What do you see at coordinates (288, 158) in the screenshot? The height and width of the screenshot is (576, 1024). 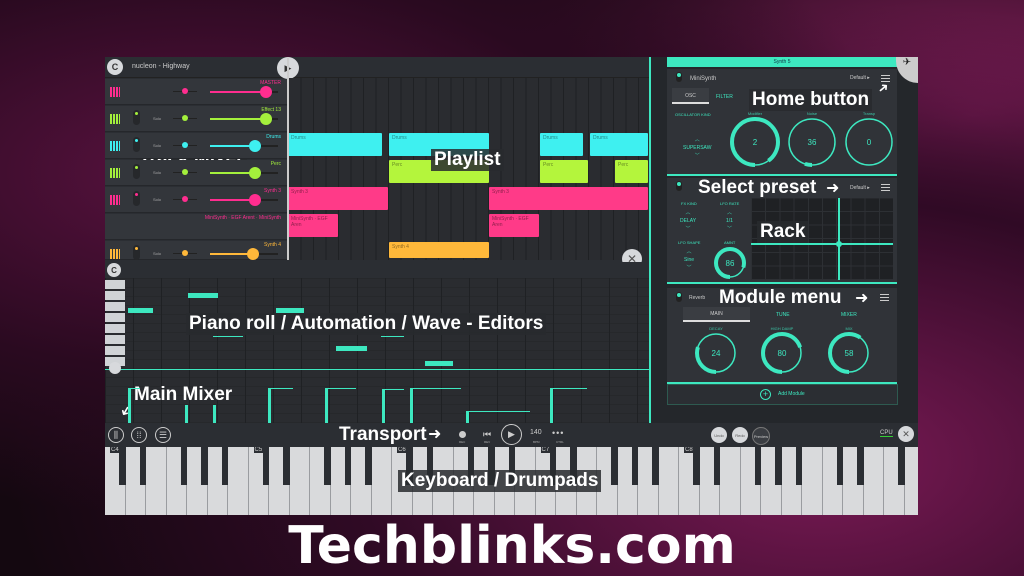 I see `playhead` at bounding box center [288, 158].